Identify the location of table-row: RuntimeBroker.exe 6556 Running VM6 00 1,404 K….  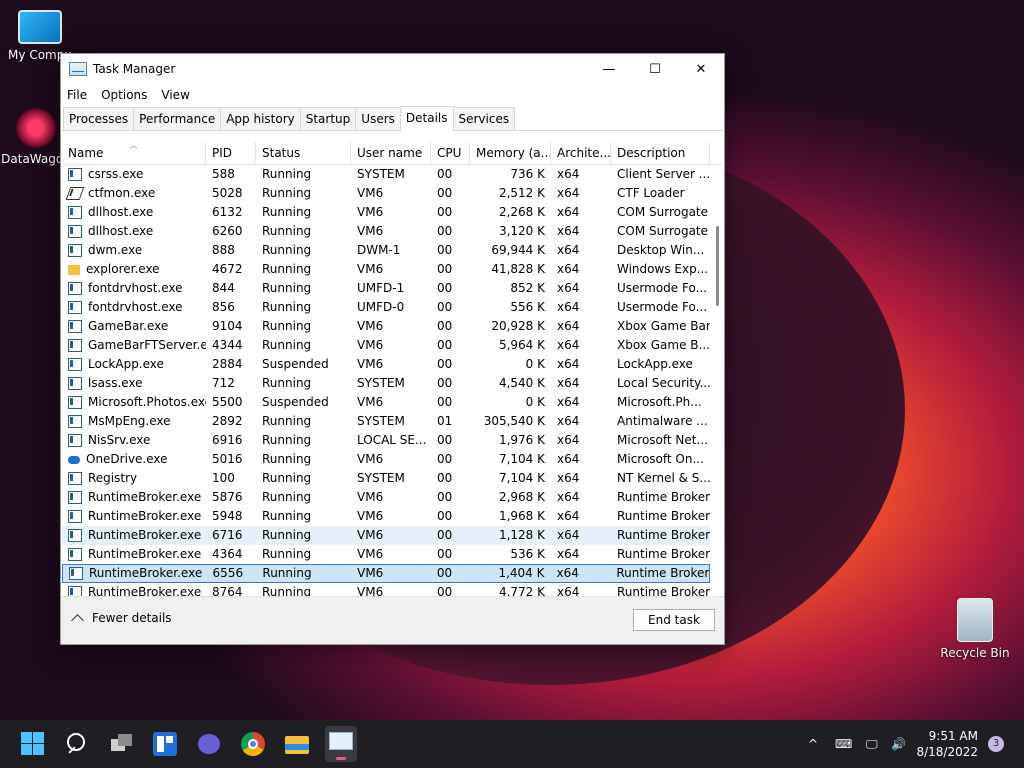
(386, 573).